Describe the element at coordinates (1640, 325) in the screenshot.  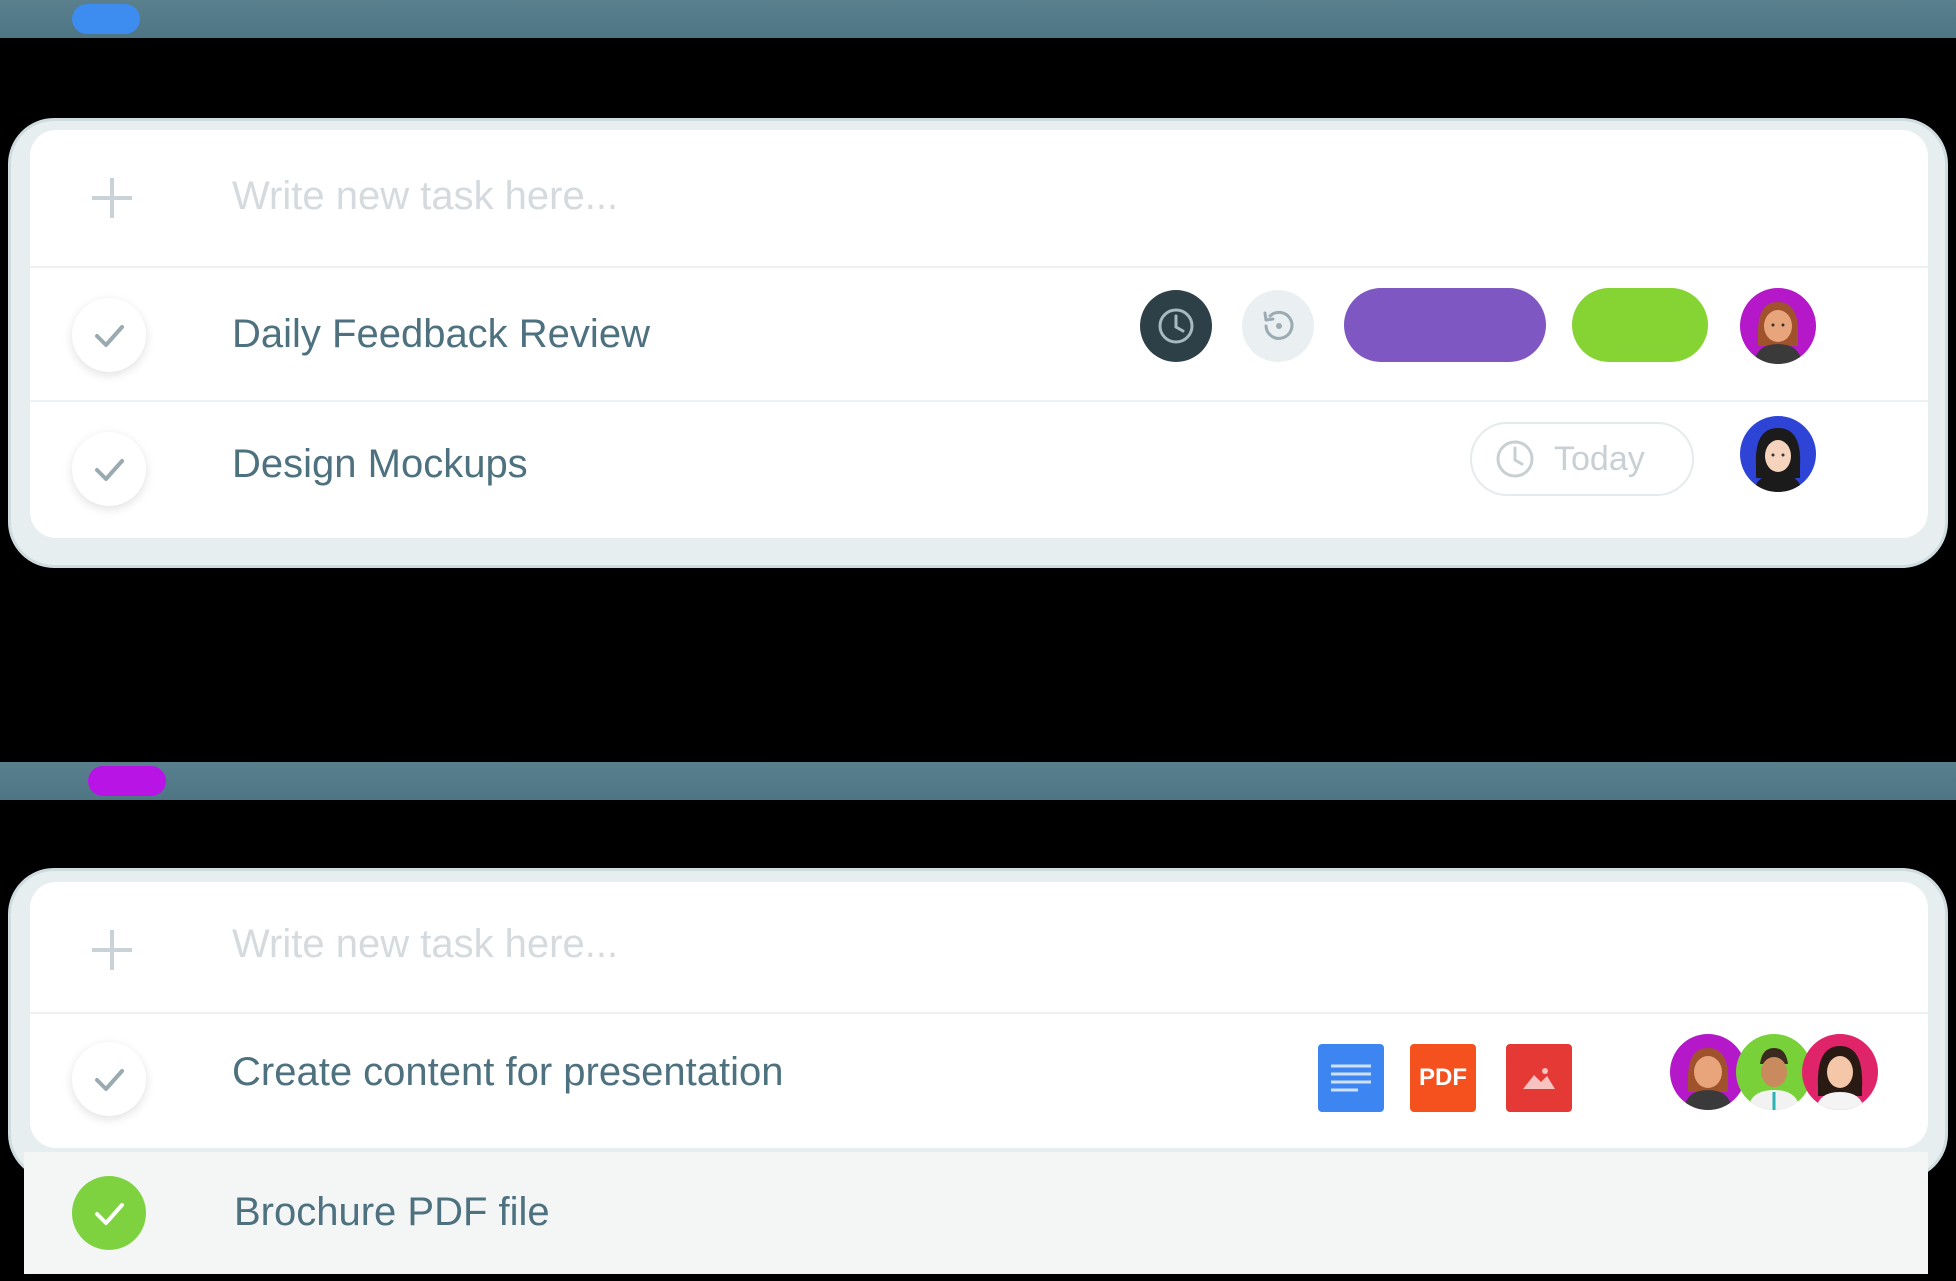
I see `tag-green` at that location.